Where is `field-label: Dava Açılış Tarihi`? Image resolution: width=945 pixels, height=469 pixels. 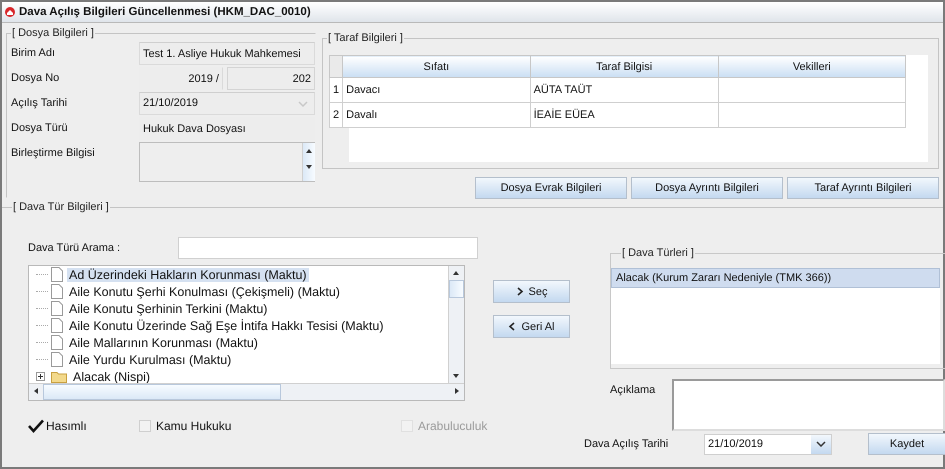
field-label: Dava Açılış Tarihi is located at coordinates (627, 444).